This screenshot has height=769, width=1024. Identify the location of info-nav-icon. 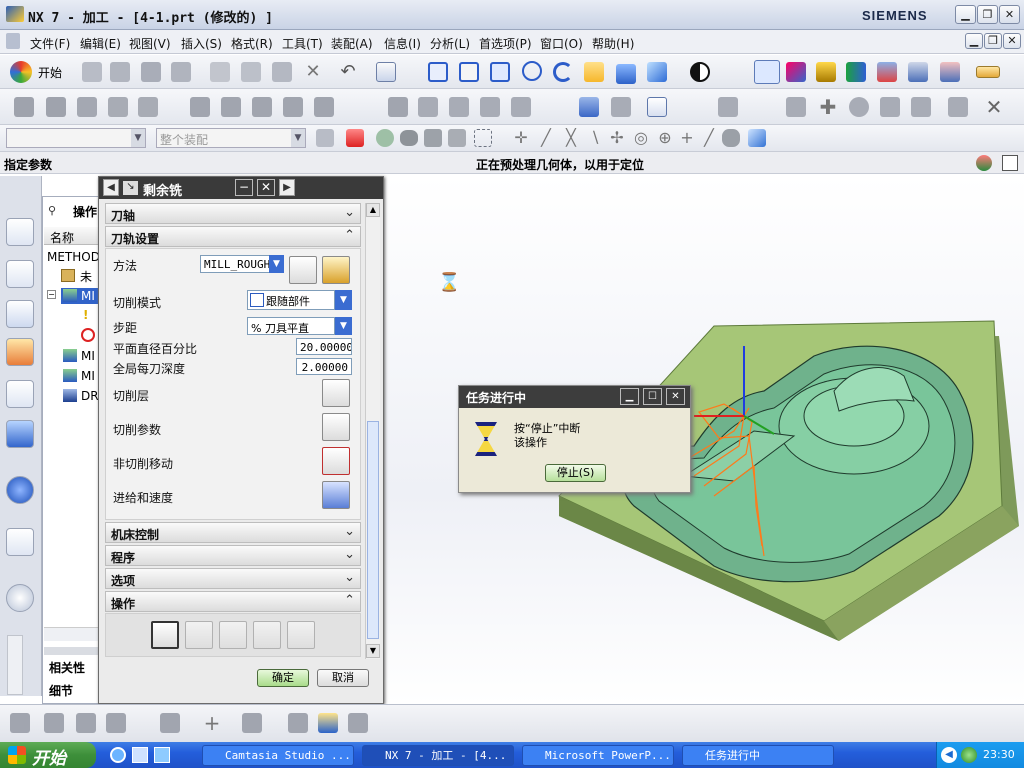
(20, 490).